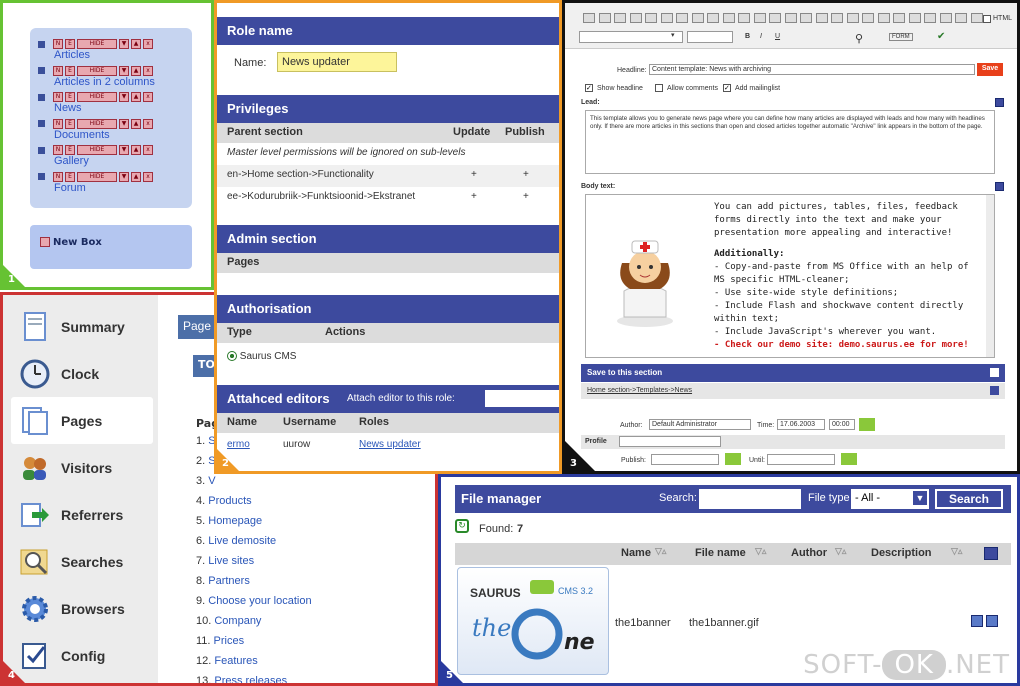  Describe the element at coordinates (80, 655) in the screenshot. I see `sidebar-item-config: Config` at that location.